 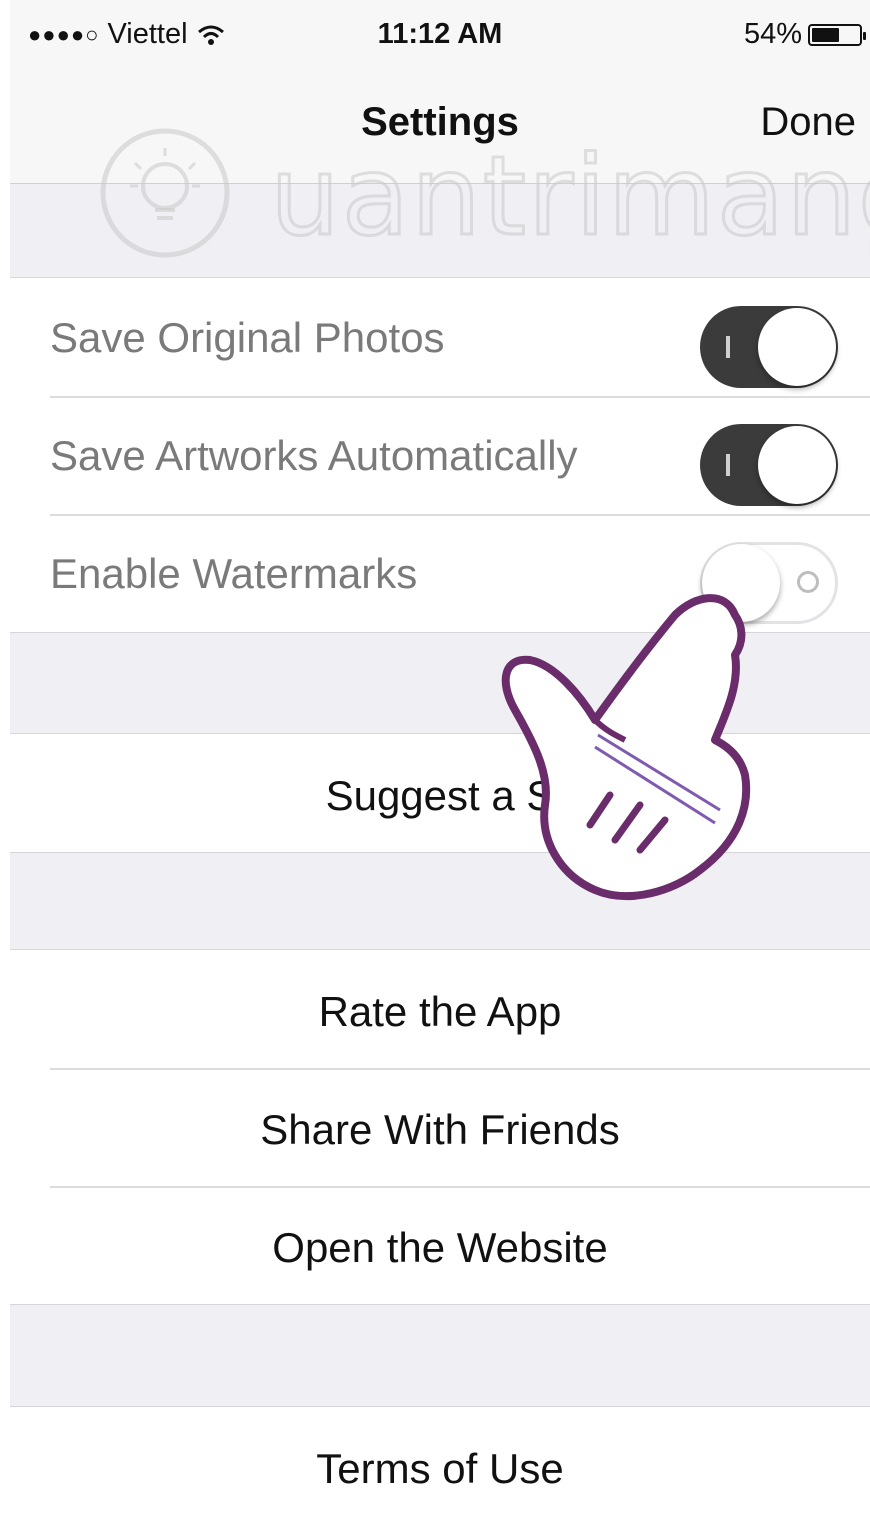 What do you see at coordinates (247, 337) in the screenshot?
I see `toggle-label: Save Original Photos` at bounding box center [247, 337].